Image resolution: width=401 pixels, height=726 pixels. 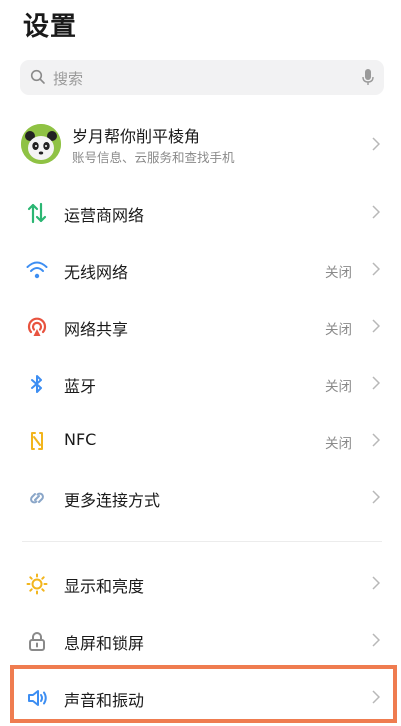 What do you see at coordinates (200, 440) in the screenshot?
I see `settings-item-nfc: NFC 关闭` at bounding box center [200, 440].